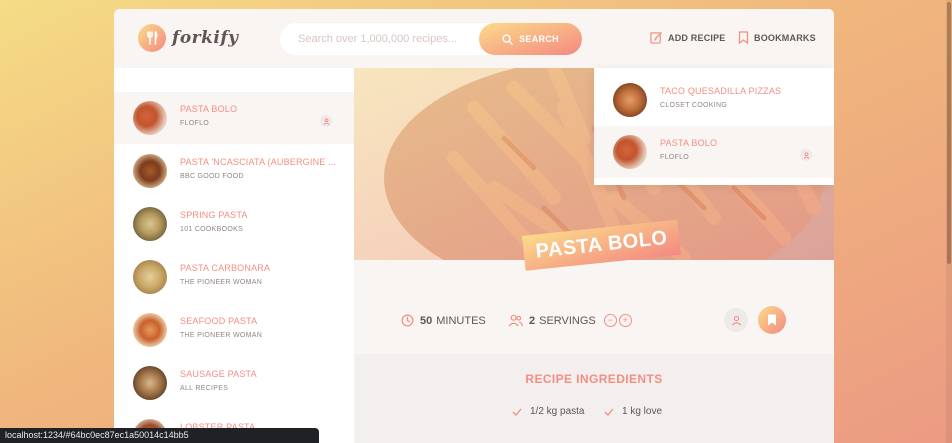 The width and height of the screenshot is (952, 443). Describe the element at coordinates (594, 379) in the screenshot. I see `ingredients-heading: RECIPE INGREDIENTS` at that location.